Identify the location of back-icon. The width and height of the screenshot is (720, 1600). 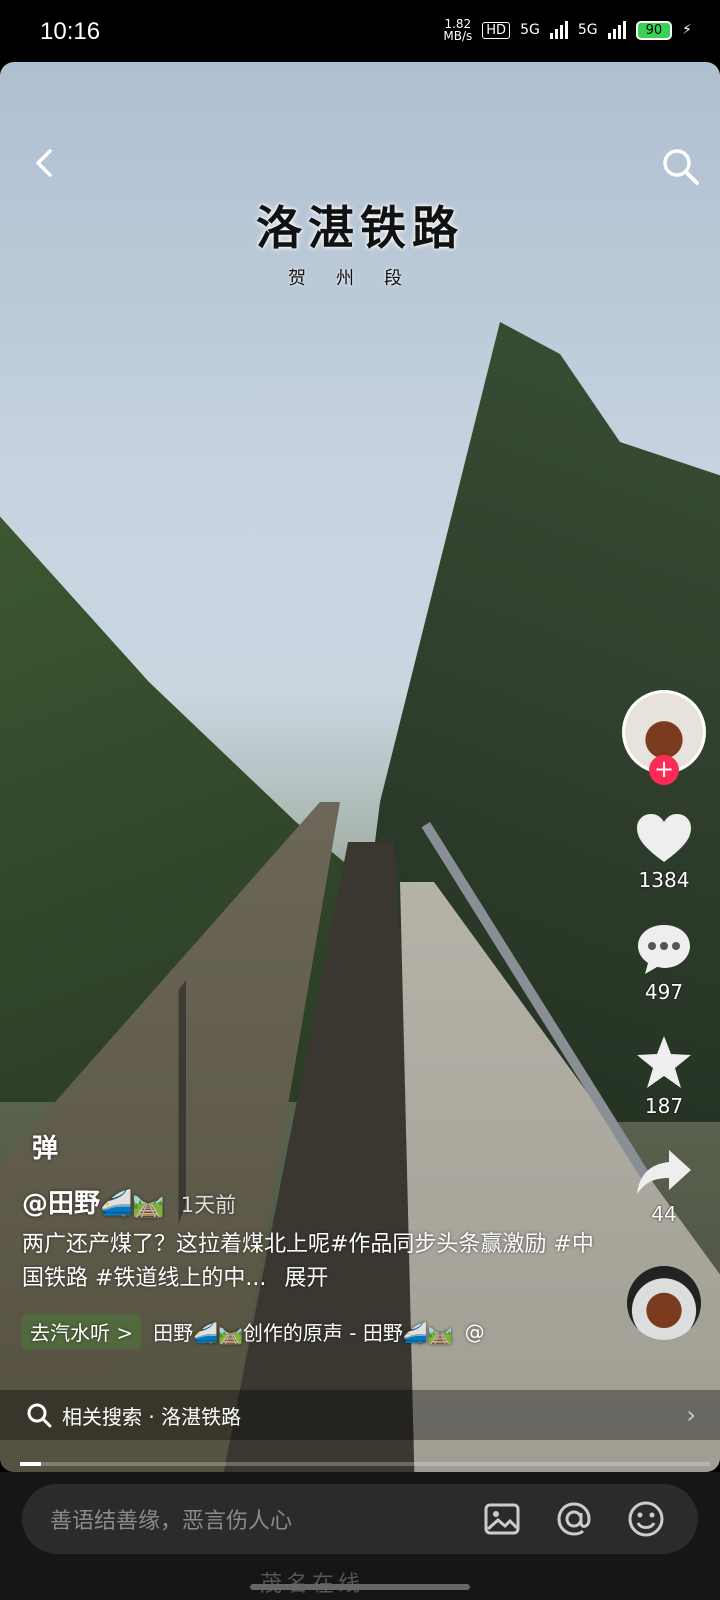
(45, 163).